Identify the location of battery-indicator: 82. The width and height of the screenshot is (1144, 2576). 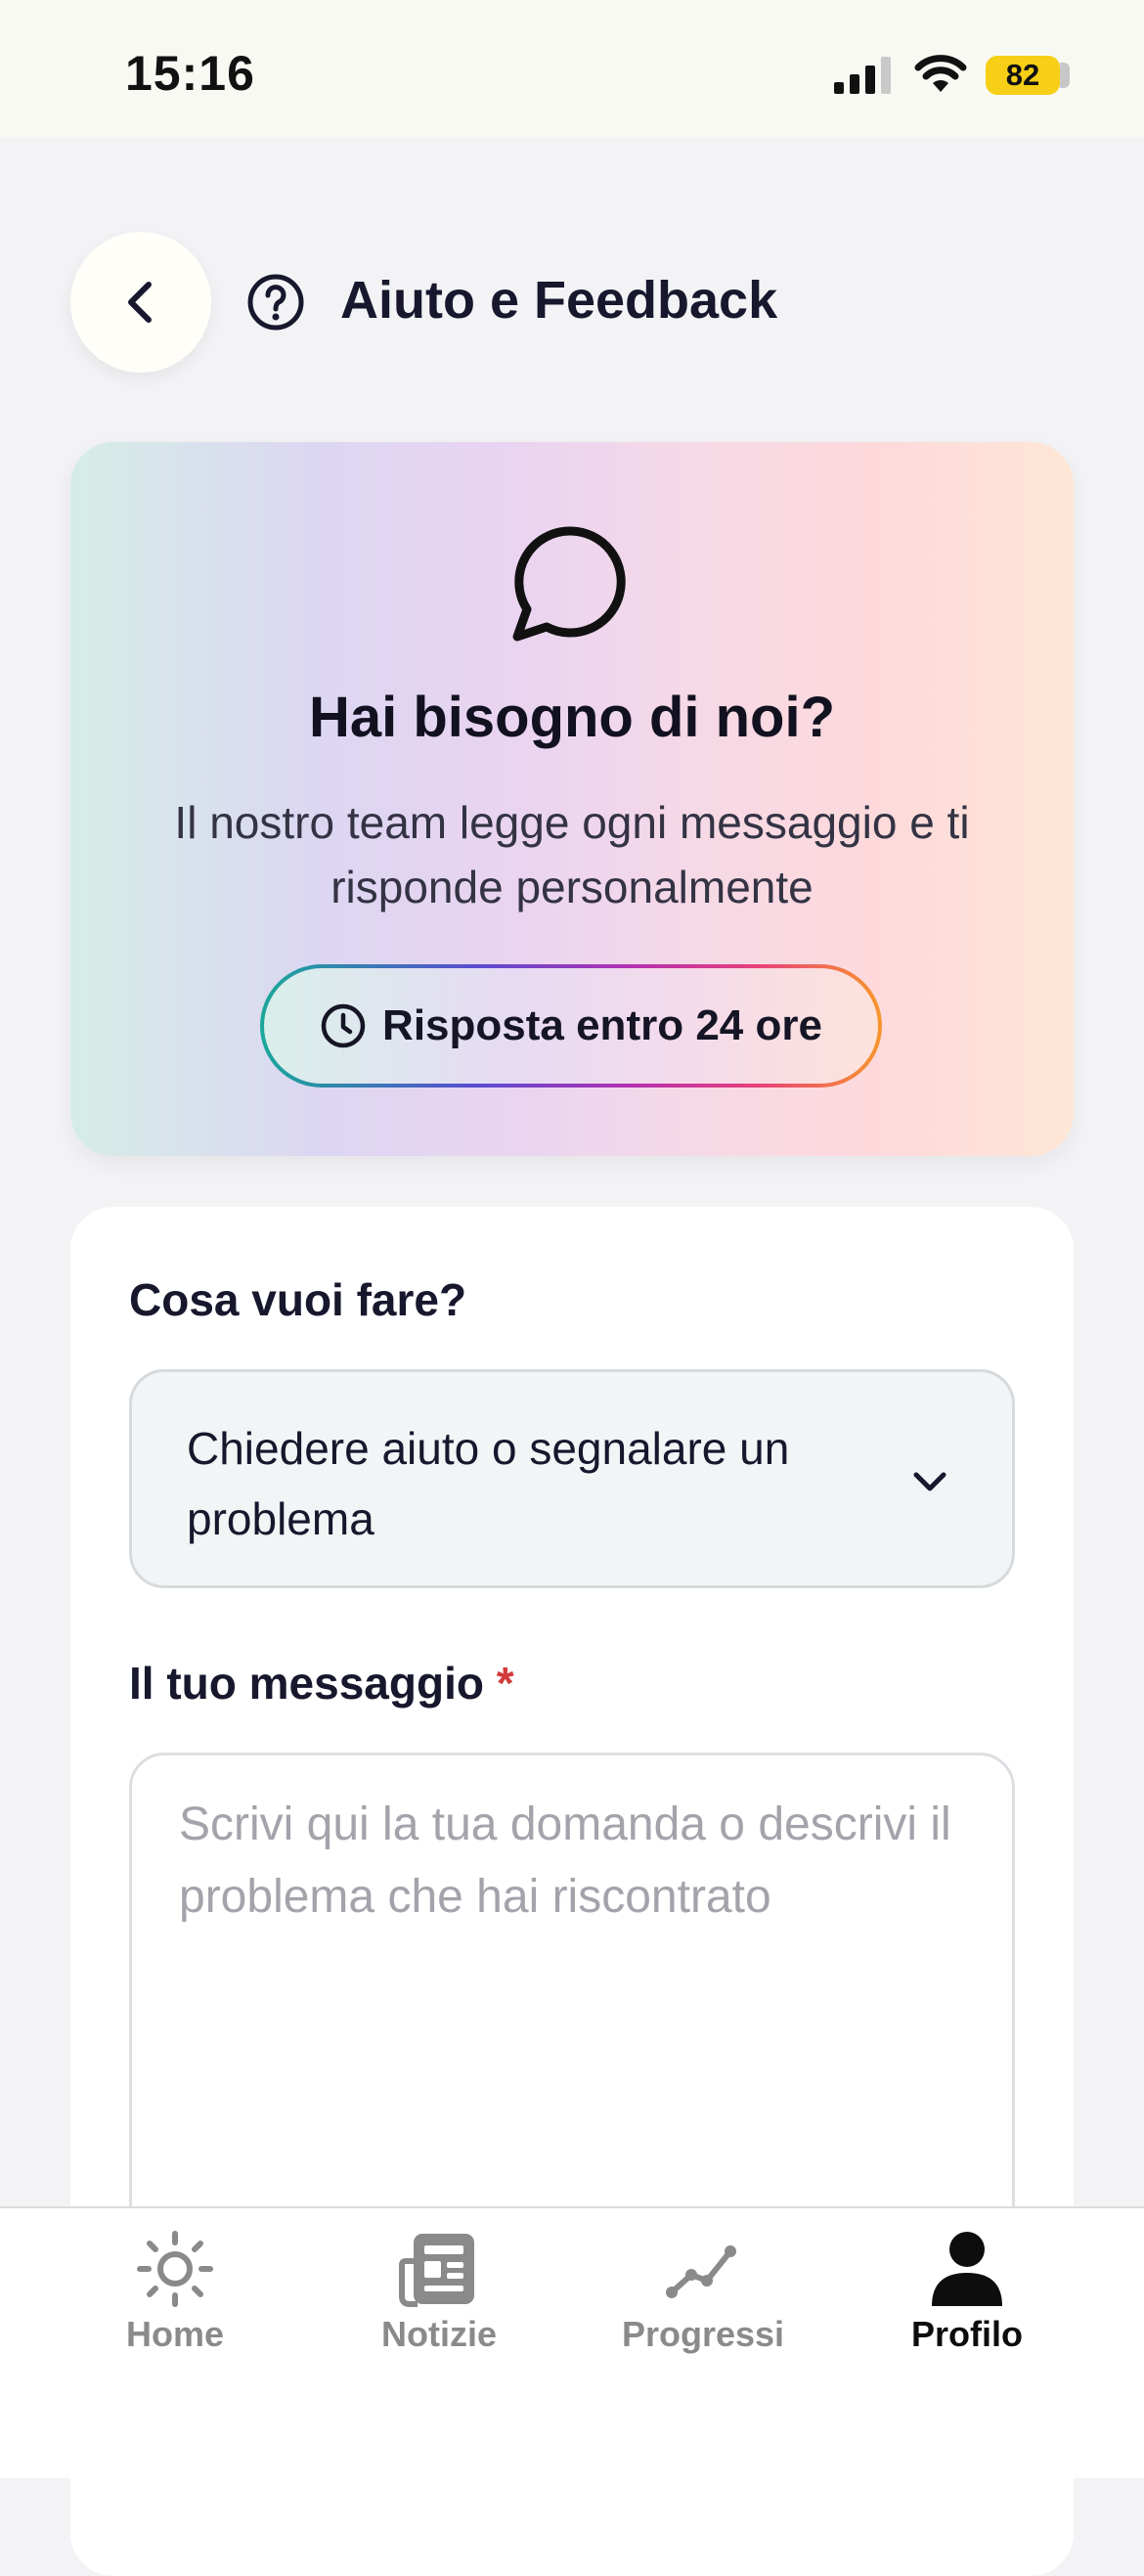
(1023, 75).